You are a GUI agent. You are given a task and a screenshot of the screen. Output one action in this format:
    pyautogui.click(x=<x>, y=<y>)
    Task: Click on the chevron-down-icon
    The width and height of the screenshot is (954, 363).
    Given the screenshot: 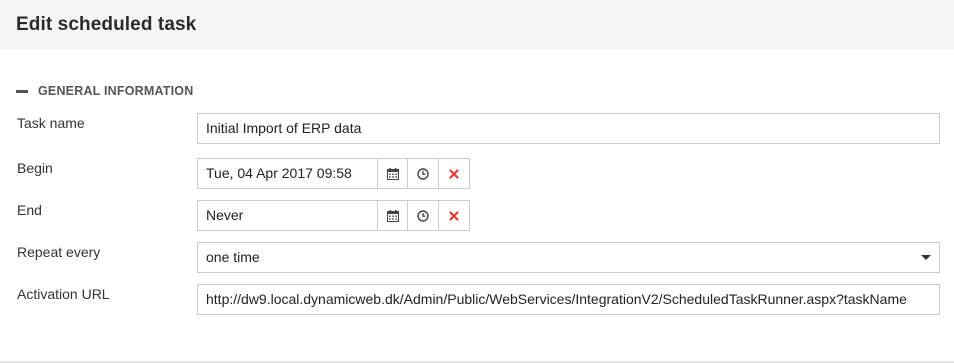 What is the action you would take?
    pyautogui.click(x=926, y=257)
    